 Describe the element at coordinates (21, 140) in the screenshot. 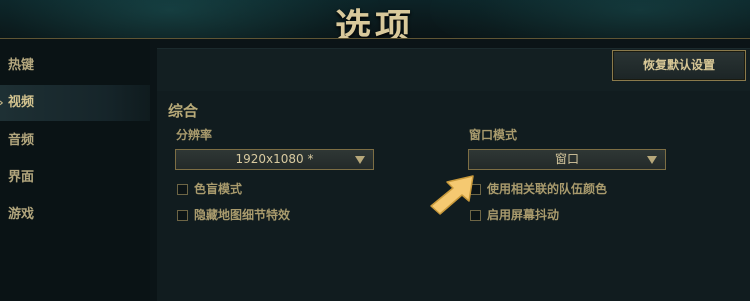

I see `sidebar-item-label: 音频` at that location.